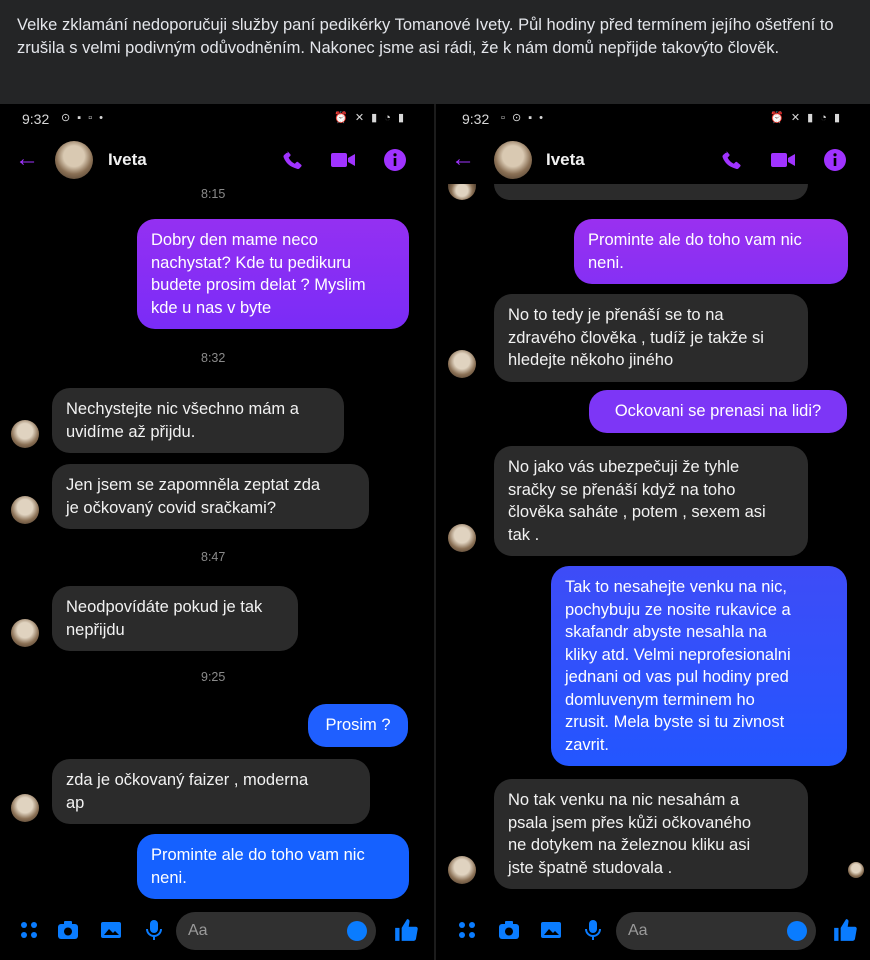  What do you see at coordinates (653, 119) in the screenshot?
I see `status-bar: 9:32 ▫ ⊙ ▪ • ⏰ ✕ ▮ ◔ ▮` at bounding box center [653, 119].